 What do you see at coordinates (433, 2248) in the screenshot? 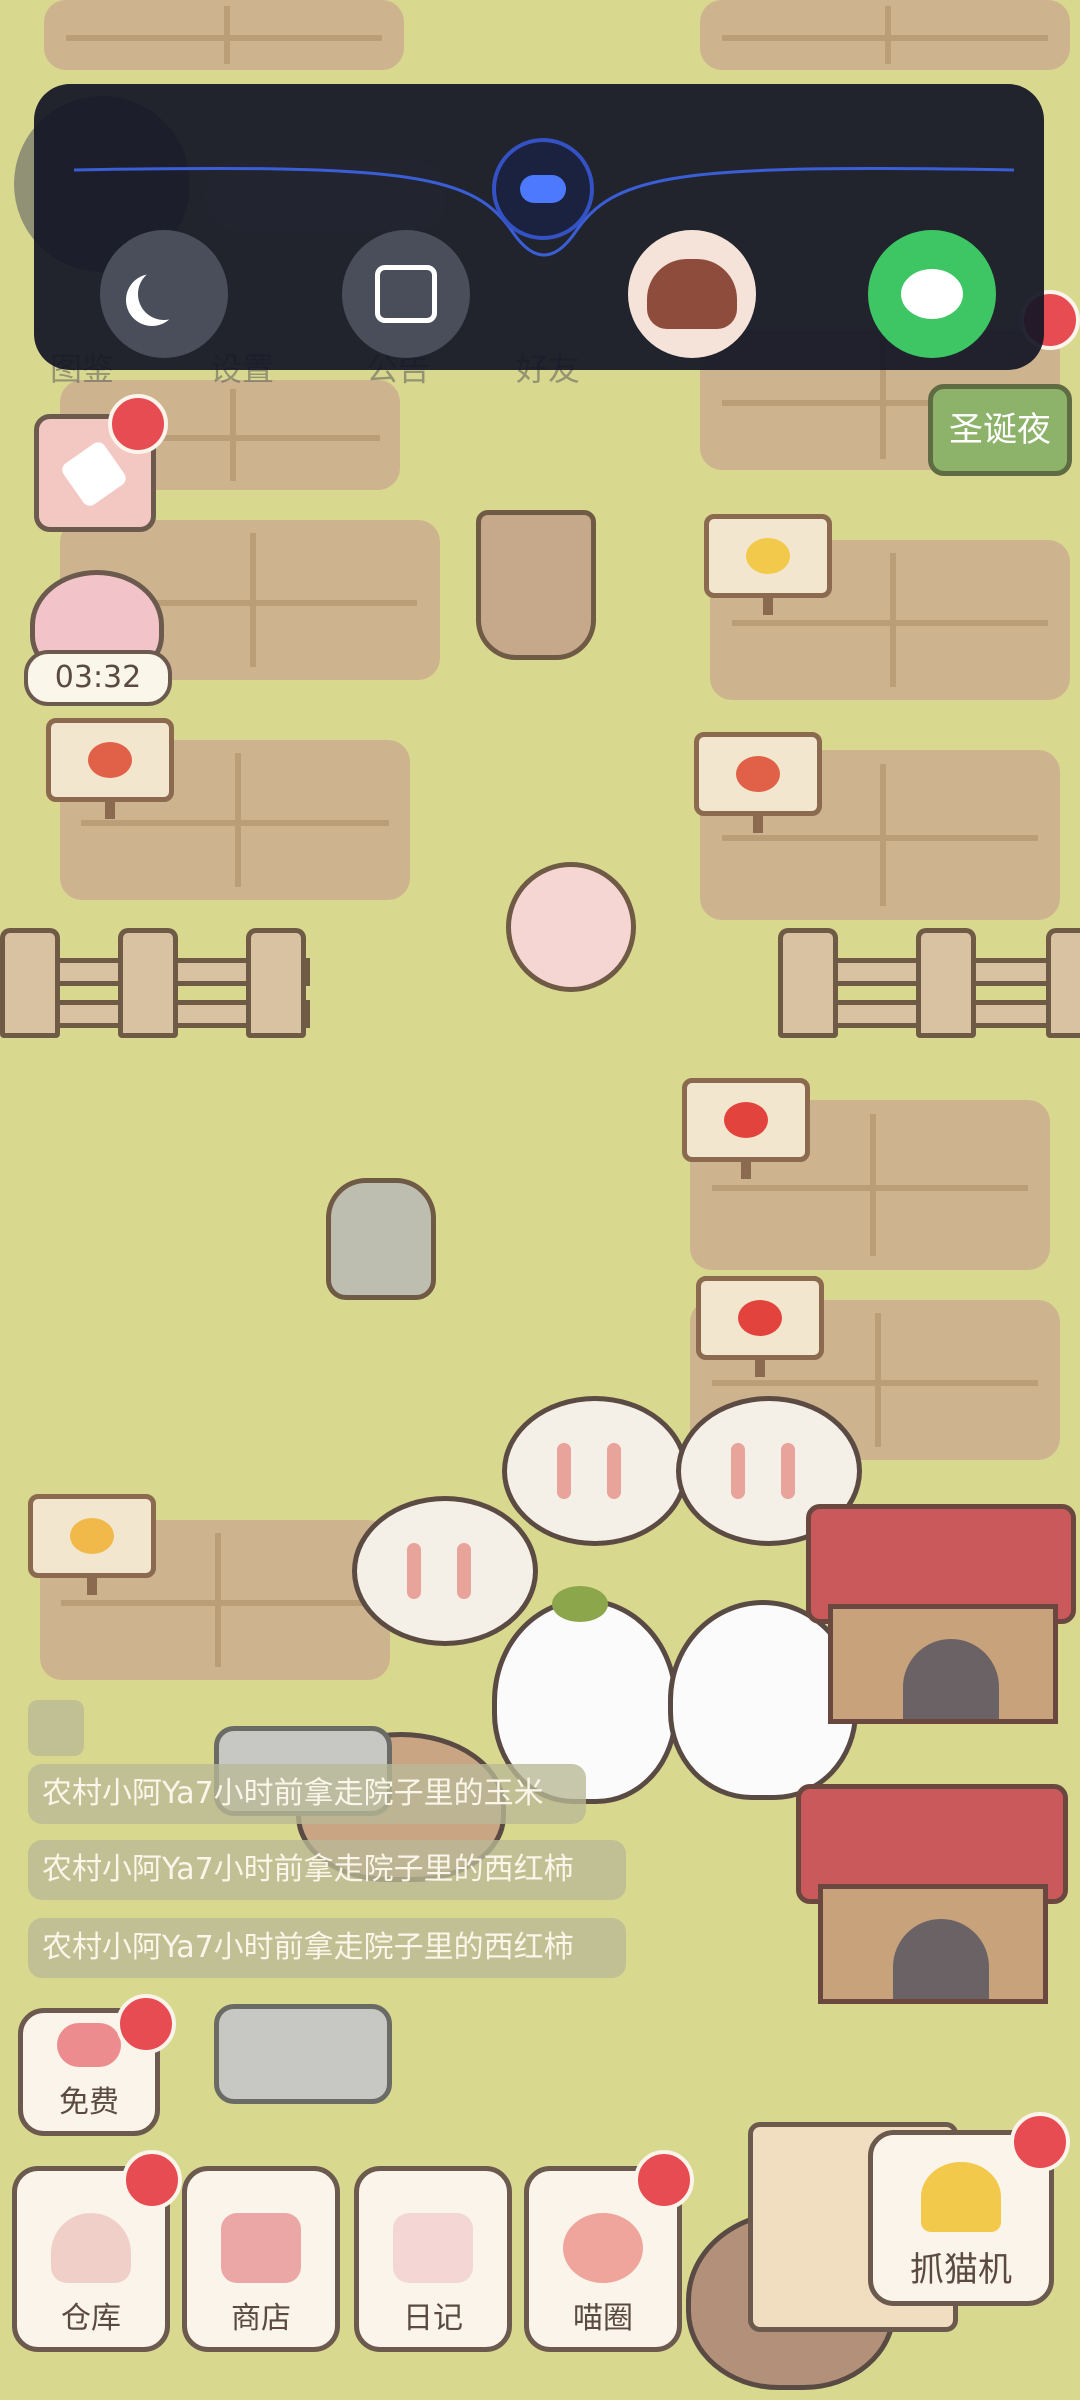
I see `notebook-icon` at bounding box center [433, 2248].